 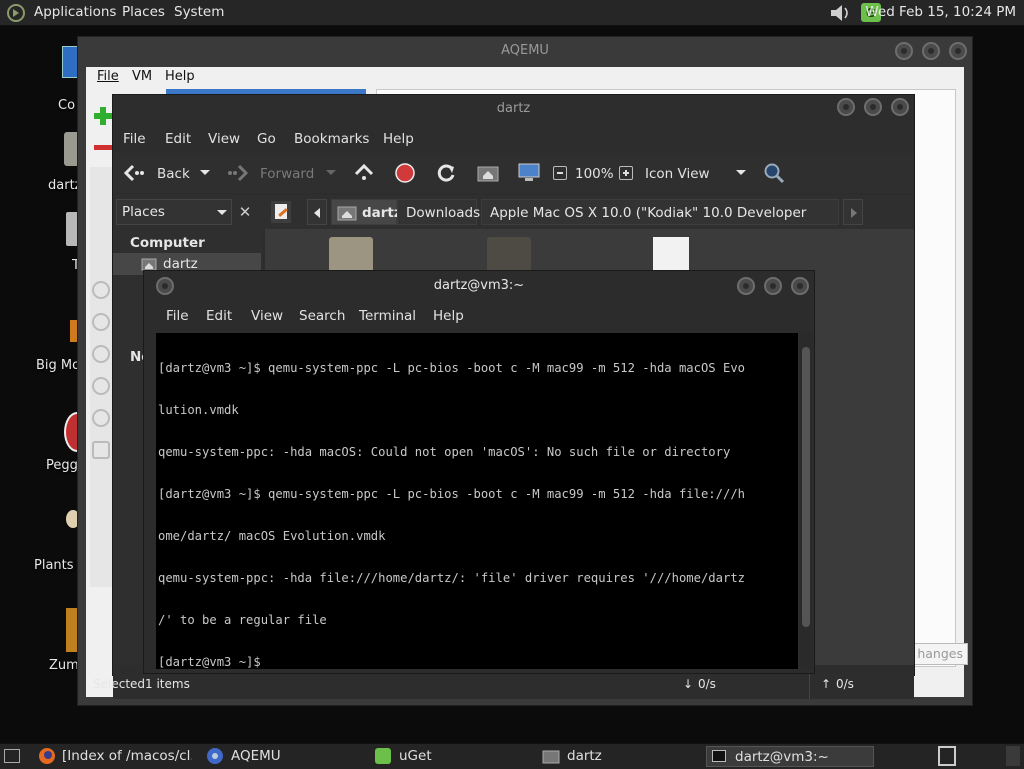 What do you see at coordinates (840, 13) in the screenshot?
I see `volume-icon` at bounding box center [840, 13].